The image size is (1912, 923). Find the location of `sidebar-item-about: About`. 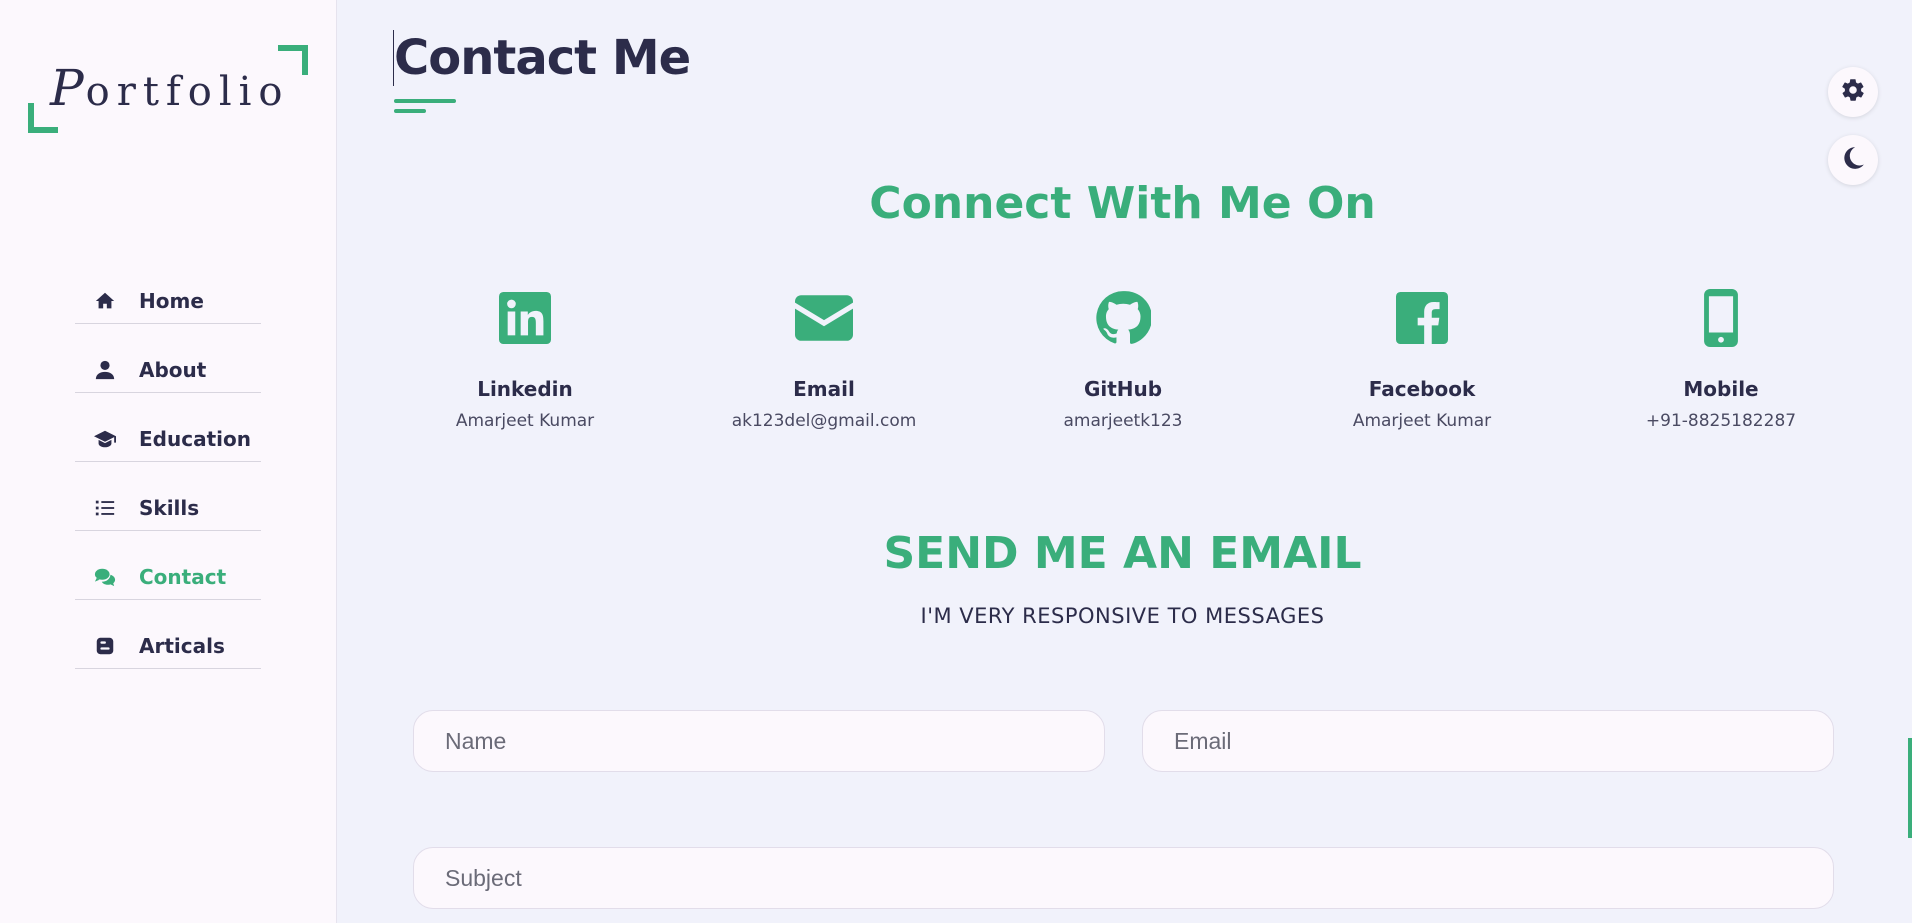

sidebar-item-about: About is located at coordinates (168, 370).